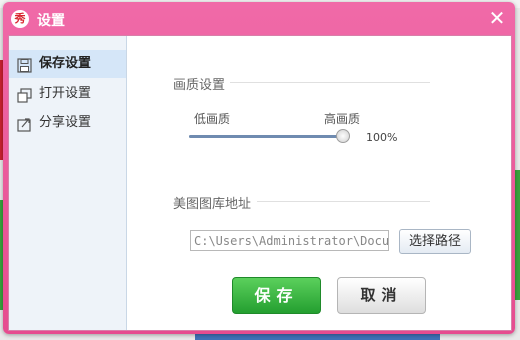  I want to click on app-logo-icon: 秀, so click(20, 19).